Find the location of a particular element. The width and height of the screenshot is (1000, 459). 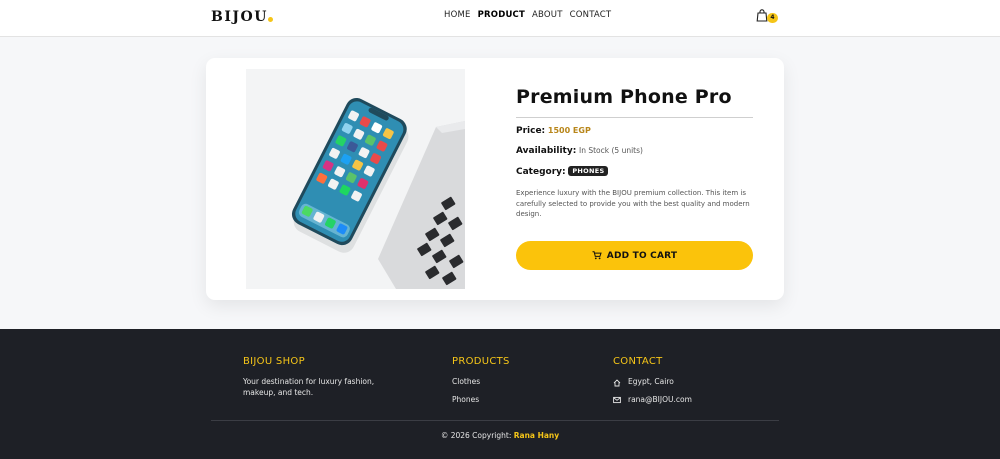

product-title: Premium Phone Pro is located at coordinates (624, 97).